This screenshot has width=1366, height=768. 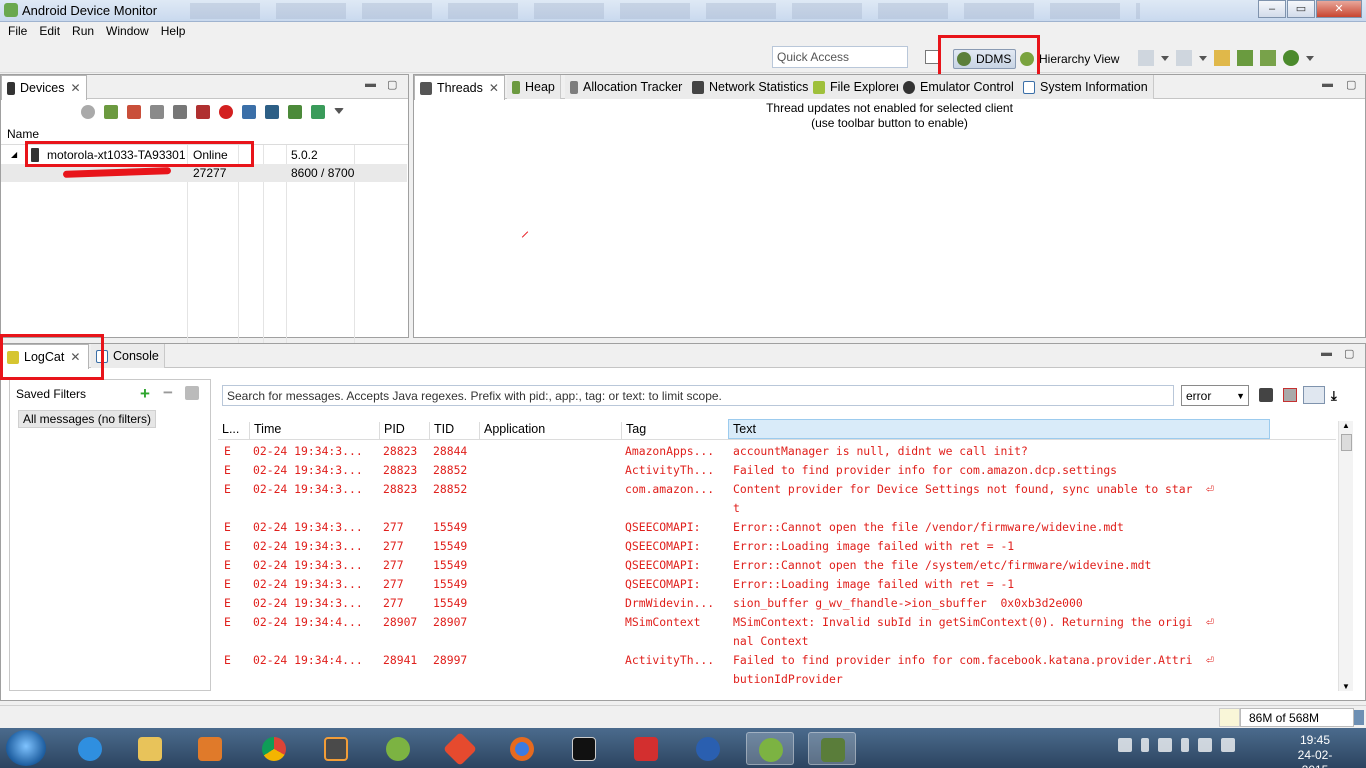 What do you see at coordinates (318, 112) in the screenshot?
I see `opengl-trace-icon` at bounding box center [318, 112].